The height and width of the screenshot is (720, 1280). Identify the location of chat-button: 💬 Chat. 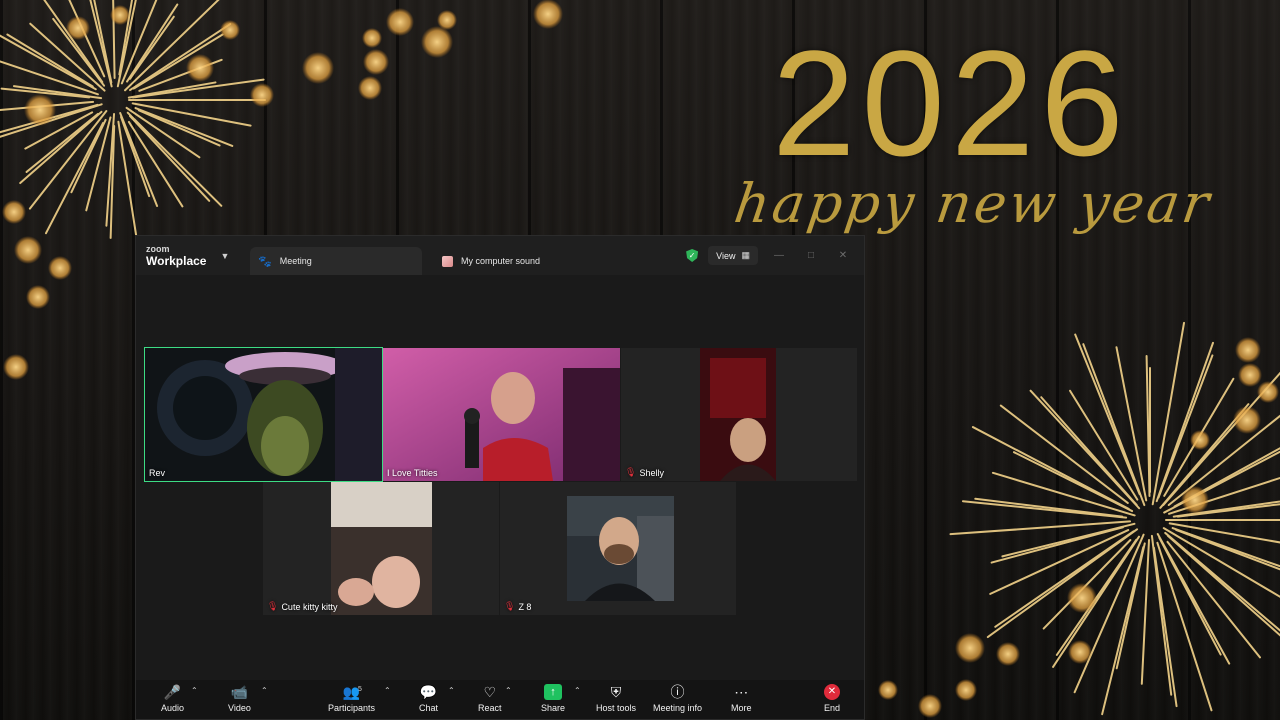
(428, 698).